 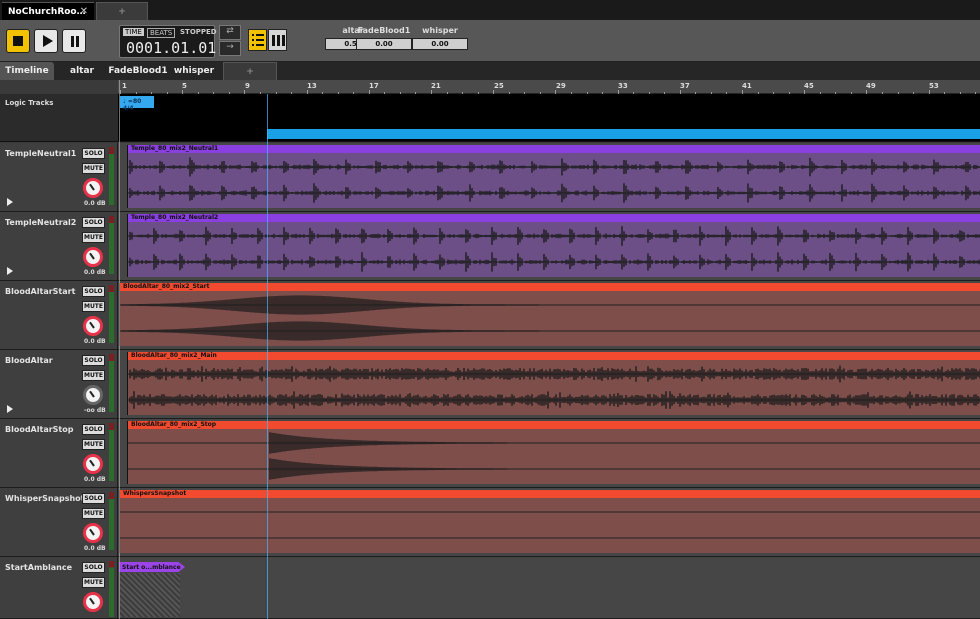 What do you see at coordinates (74, 41) in the screenshot?
I see `pause-button` at bounding box center [74, 41].